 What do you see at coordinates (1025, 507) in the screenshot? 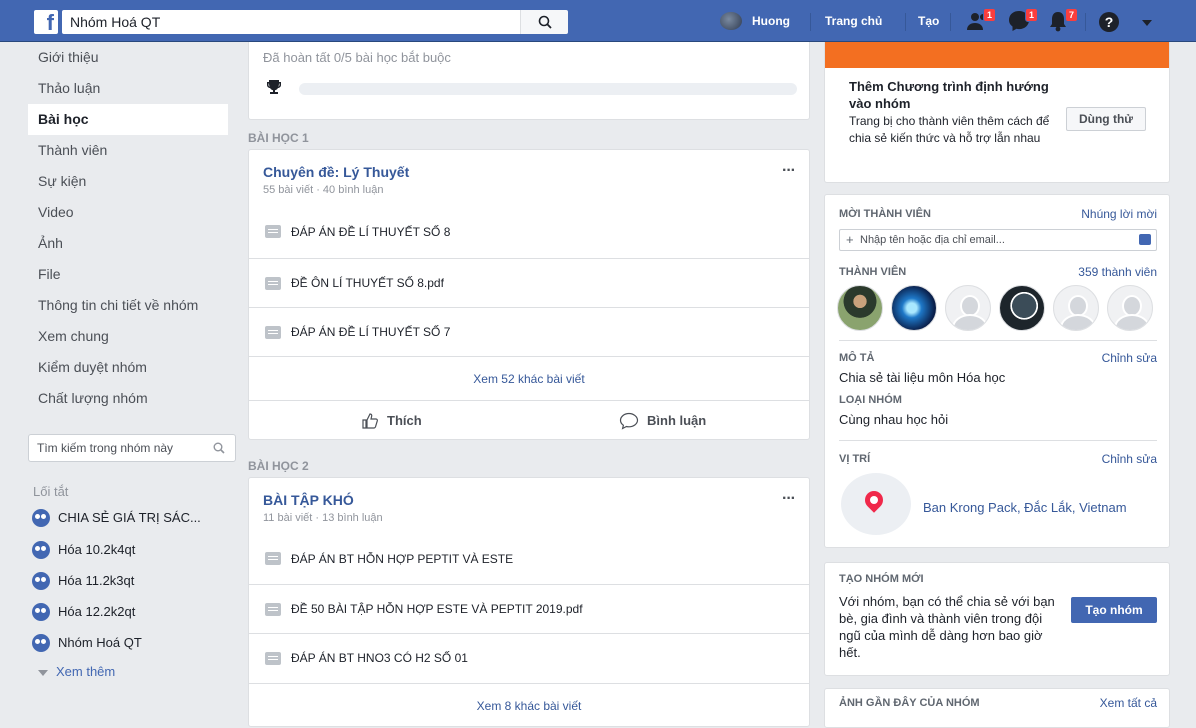
I see `location-link: Ban Krong Pack, Đắc Lắk, Vietnam` at bounding box center [1025, 507].